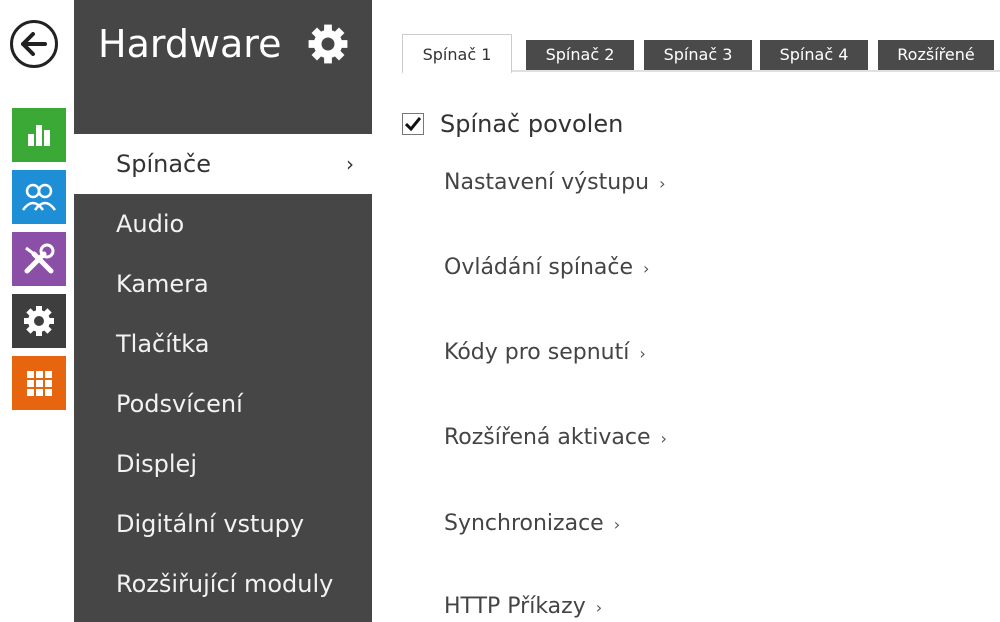  I want to click on nav-status-button, so click(39, 135).